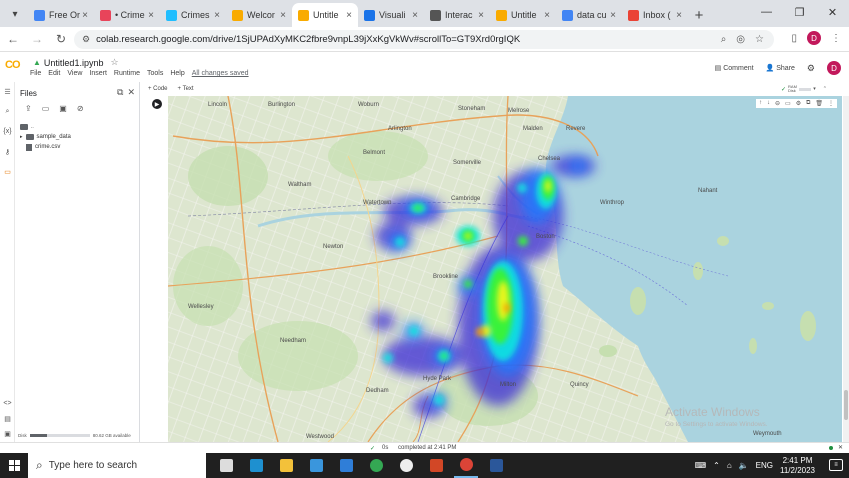 Image resolution: width=849 pixels, height=478 pixels. I want to click on task-view-icon, so click(226, 465).